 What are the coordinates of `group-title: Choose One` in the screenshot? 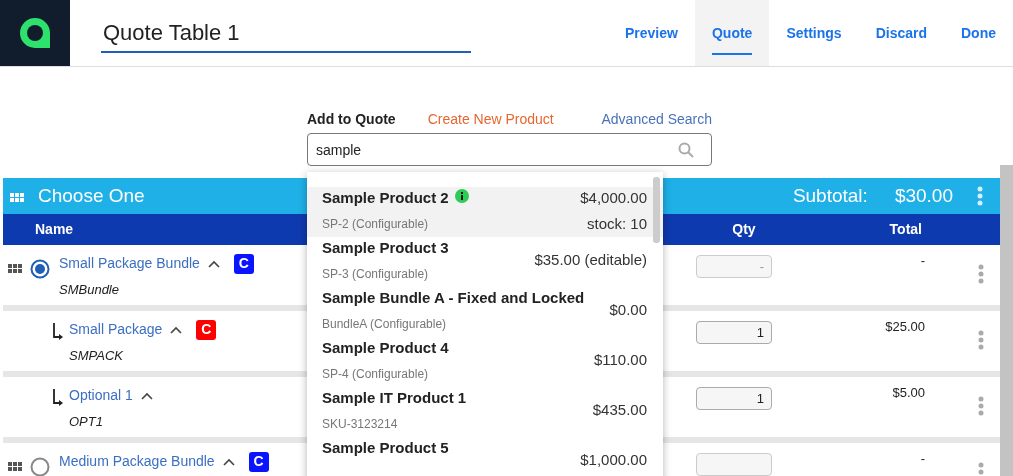 It's located at (91, 195).